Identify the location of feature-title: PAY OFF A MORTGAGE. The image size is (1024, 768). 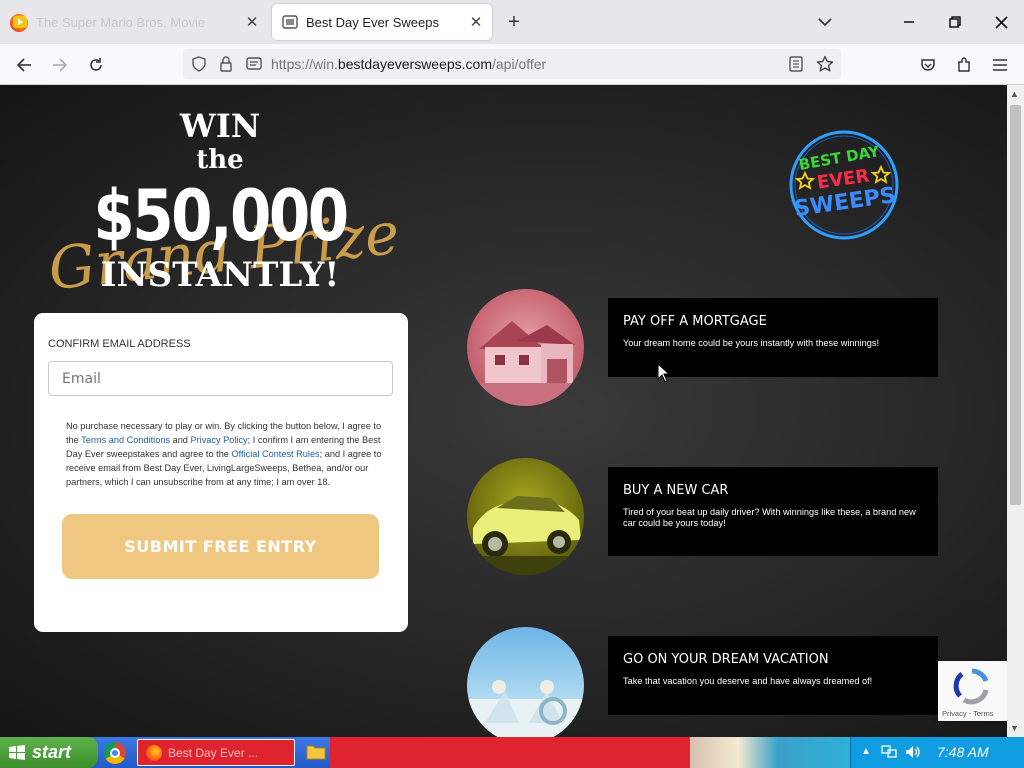
(695, 321).